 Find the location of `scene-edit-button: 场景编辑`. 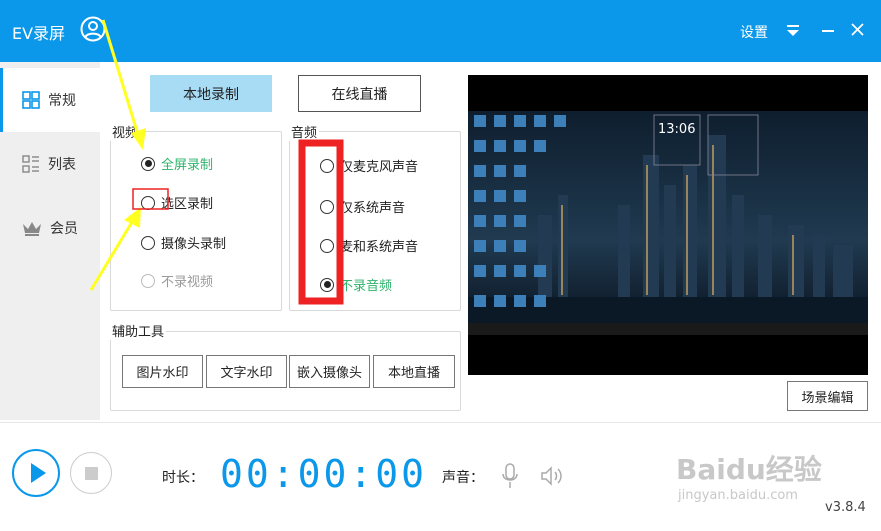

scene-edit-button: 场景编辑 is located at coordinates (827, 396).